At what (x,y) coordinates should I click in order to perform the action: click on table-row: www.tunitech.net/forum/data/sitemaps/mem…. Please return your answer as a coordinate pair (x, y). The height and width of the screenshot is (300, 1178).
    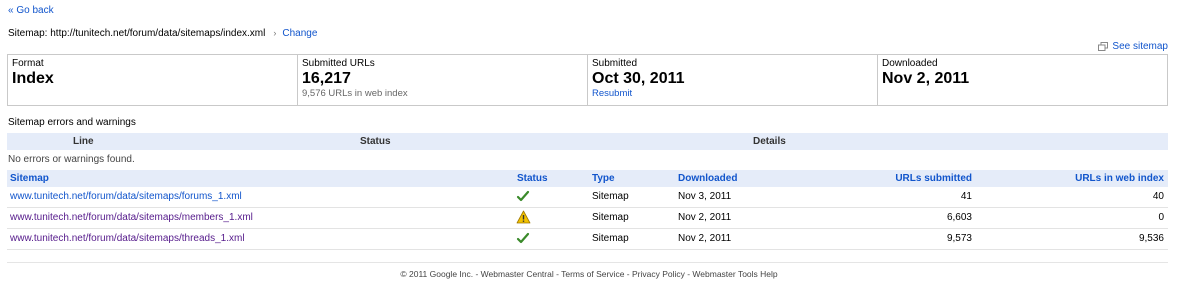
    Looking at the image, I should click on (587, 218).